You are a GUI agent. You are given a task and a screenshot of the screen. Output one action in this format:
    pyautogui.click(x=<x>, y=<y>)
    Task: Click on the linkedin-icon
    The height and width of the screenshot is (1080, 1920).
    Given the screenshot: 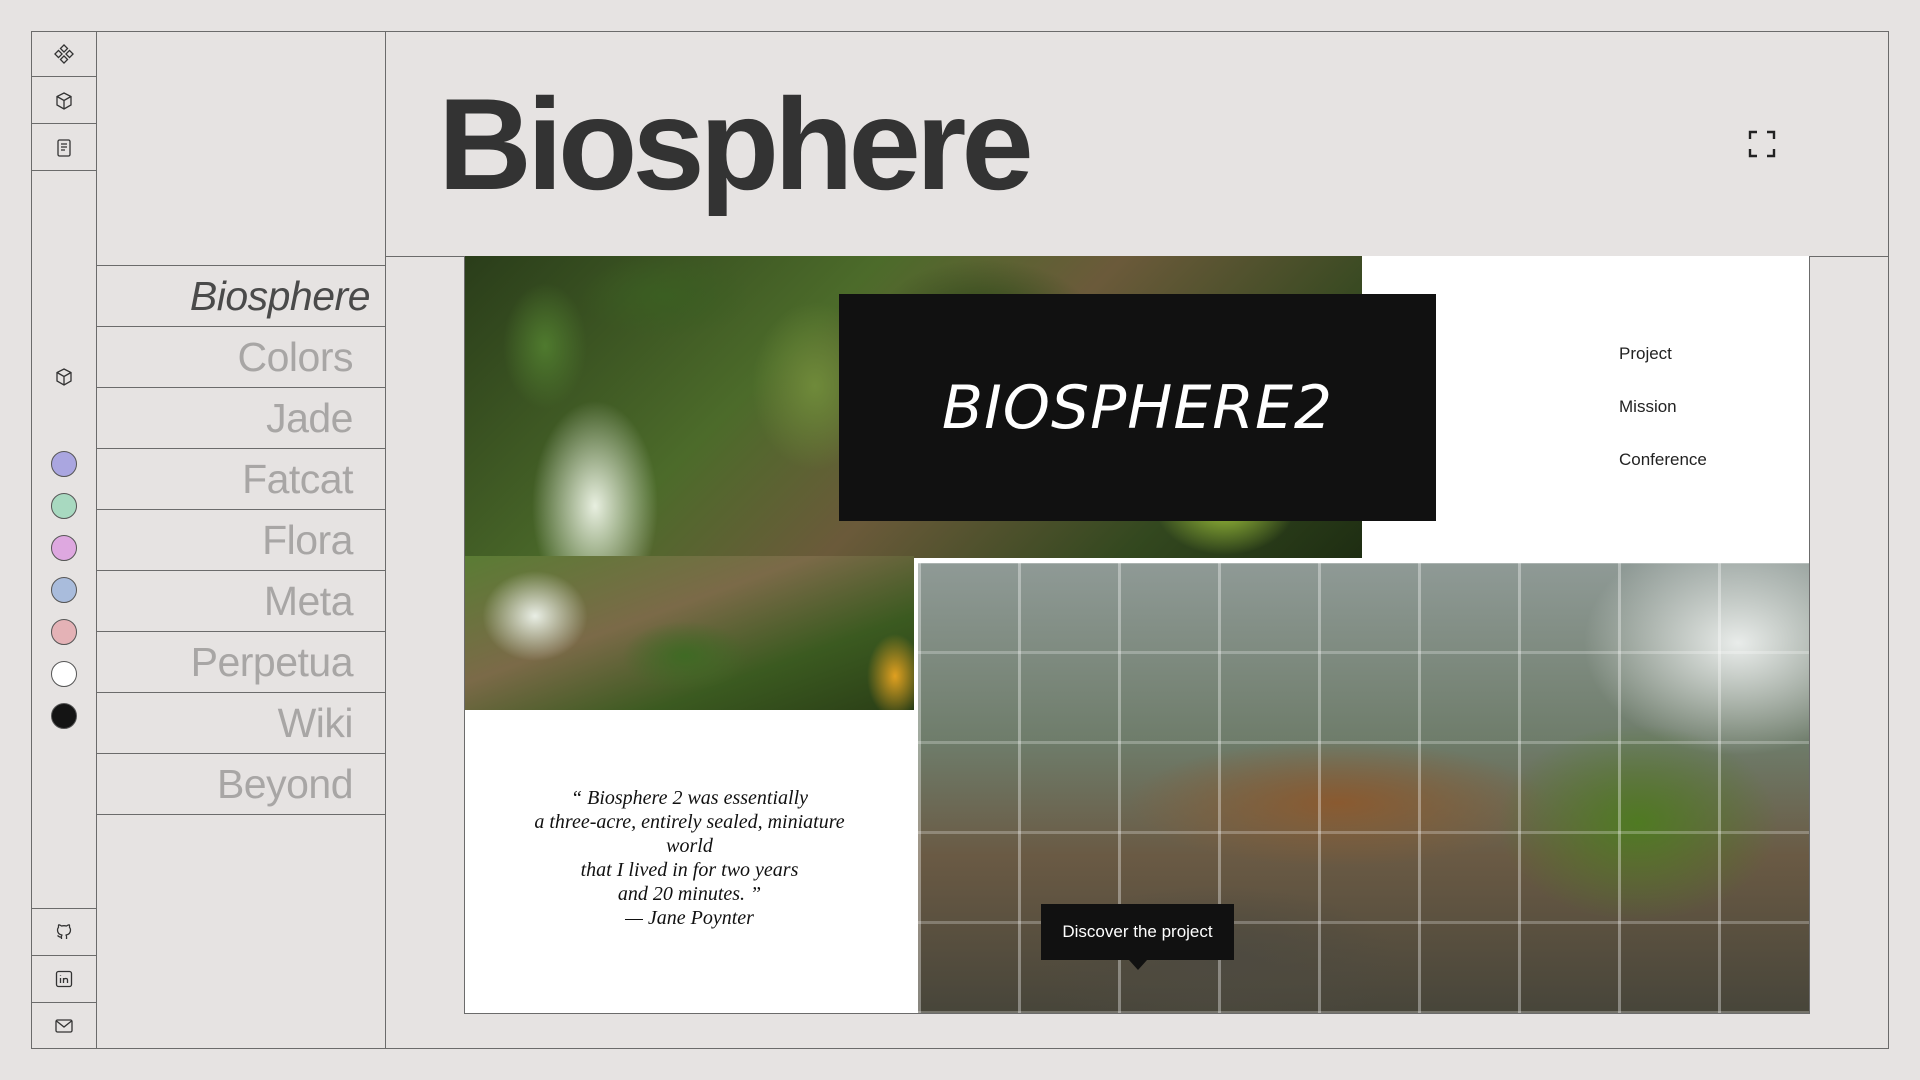 What is the action you would take?
    pyautogui.click(x=63, y=978)
    